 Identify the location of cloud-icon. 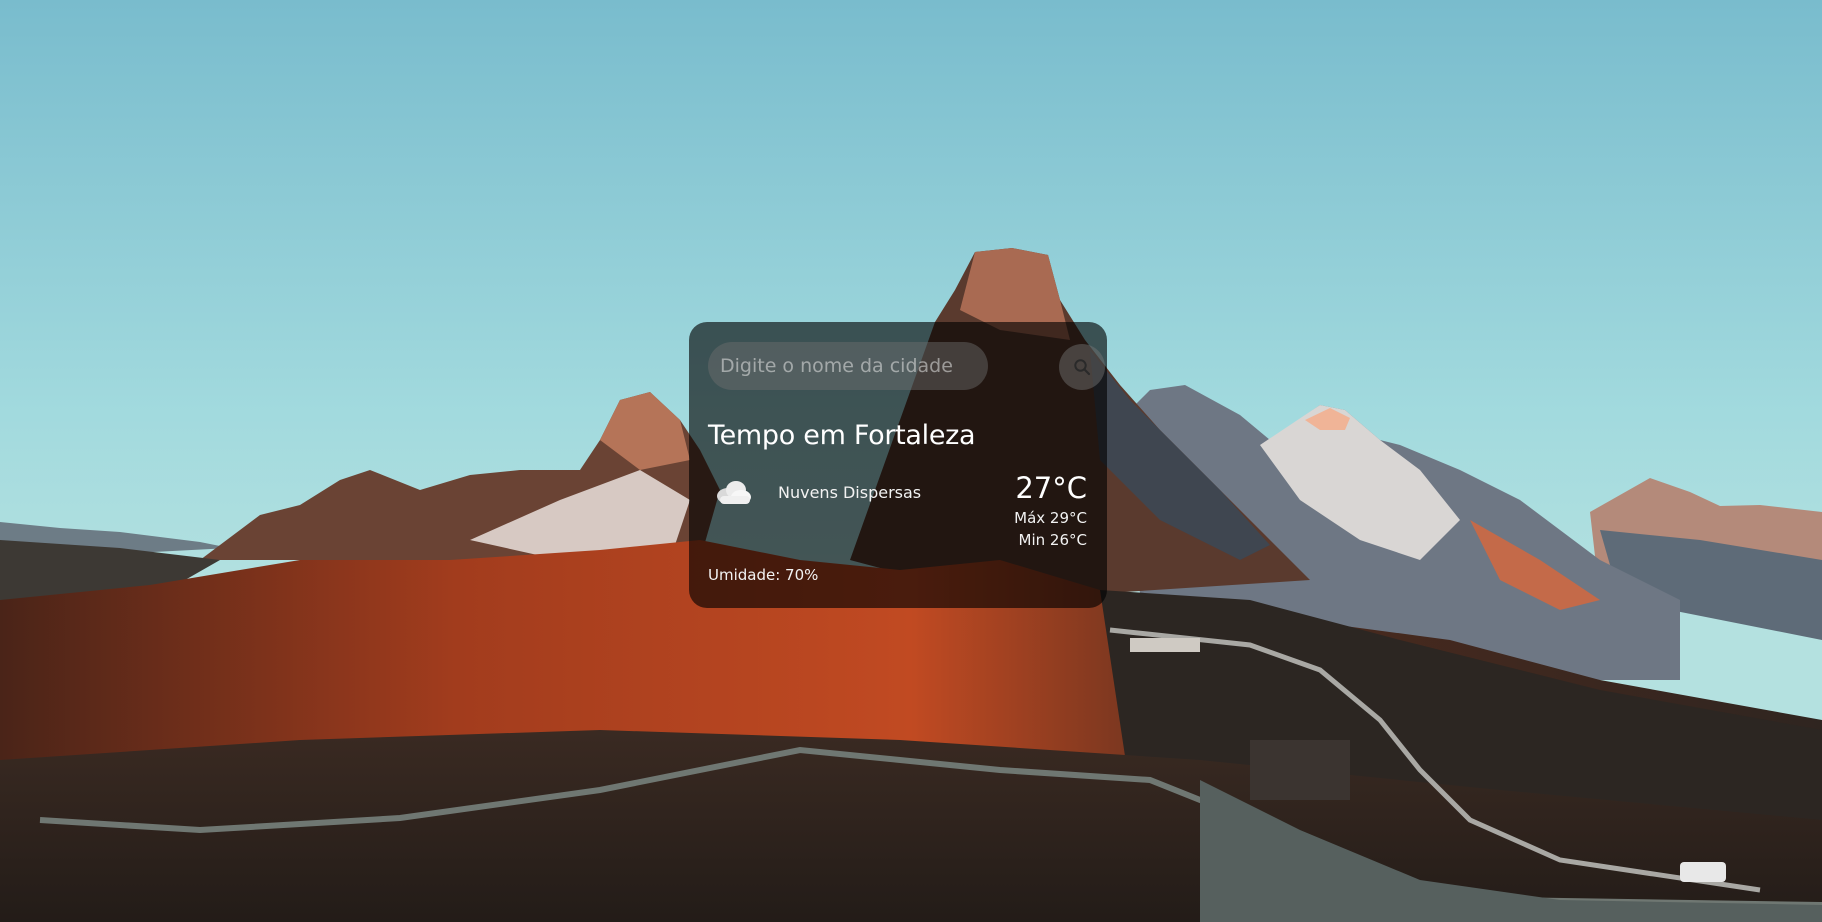
(733, 492).